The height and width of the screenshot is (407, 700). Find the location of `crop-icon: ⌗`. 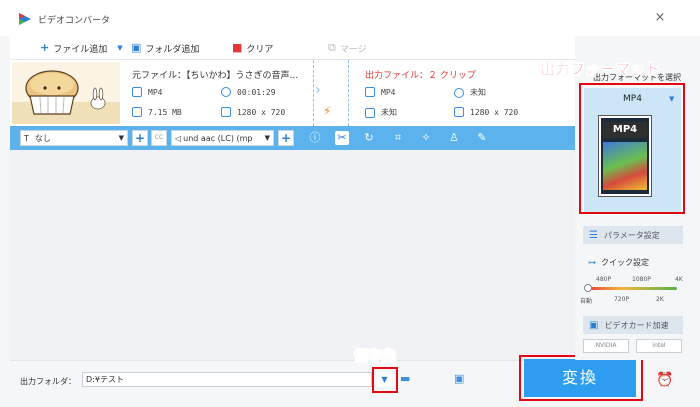

crop-icon: ⌗ is located at coordinates (398, 138).